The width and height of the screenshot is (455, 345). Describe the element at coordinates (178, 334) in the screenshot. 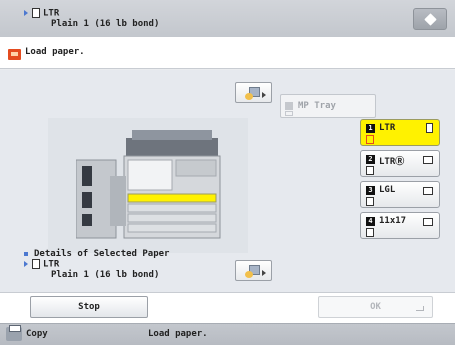

I see `status-message: Load paper.` at that location.